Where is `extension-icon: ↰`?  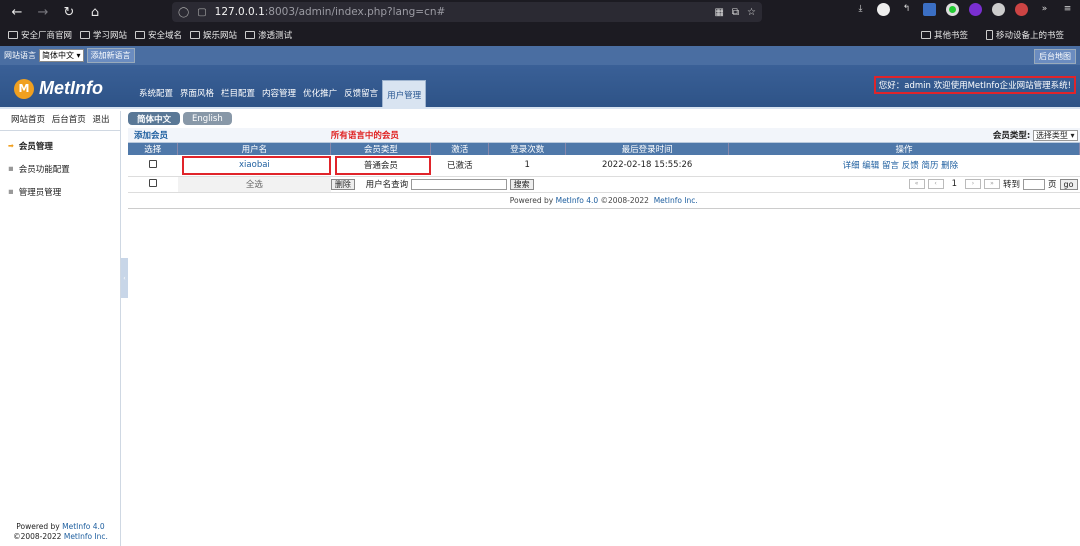
extension-icon: ↰ is located at coordinates (906, 9).